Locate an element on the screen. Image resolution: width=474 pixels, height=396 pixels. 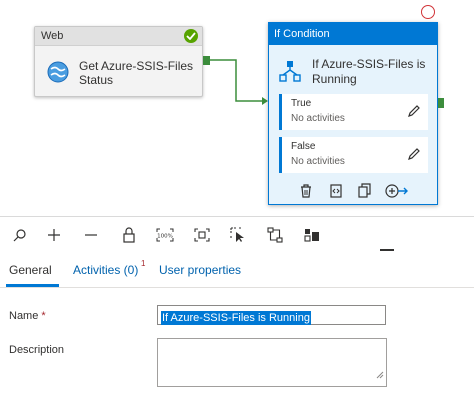
false-branch-label: False is located at coordinates (303, 146).